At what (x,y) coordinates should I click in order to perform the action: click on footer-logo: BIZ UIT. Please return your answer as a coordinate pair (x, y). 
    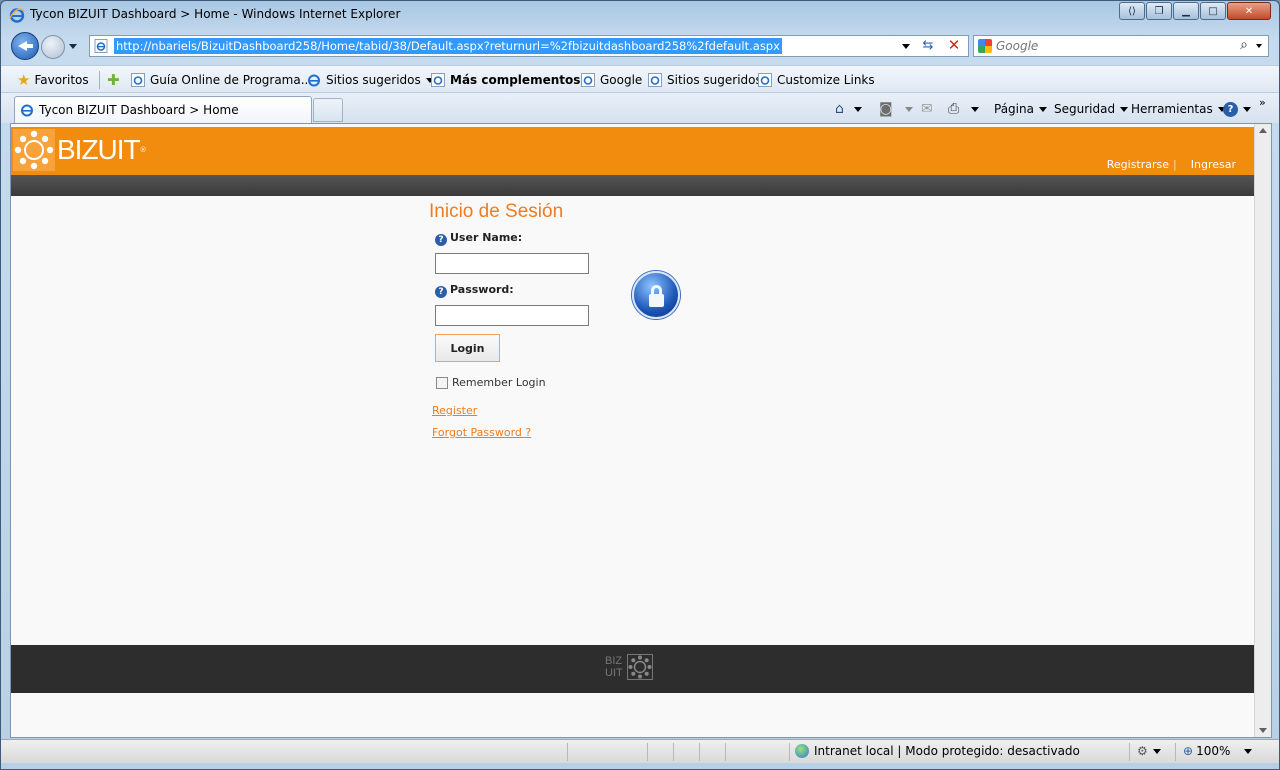
    Looking at the image, I should click on (629, 667).